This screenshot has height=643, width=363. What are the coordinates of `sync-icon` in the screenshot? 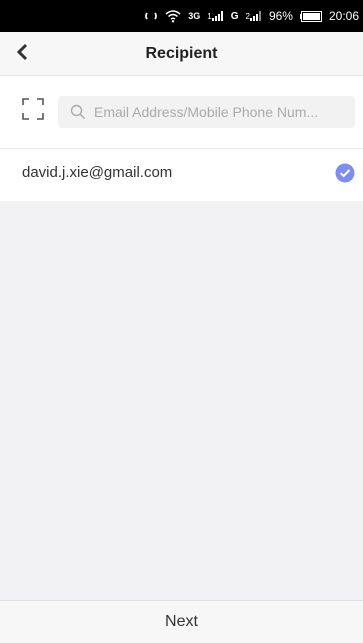 It's located at (151, 16).